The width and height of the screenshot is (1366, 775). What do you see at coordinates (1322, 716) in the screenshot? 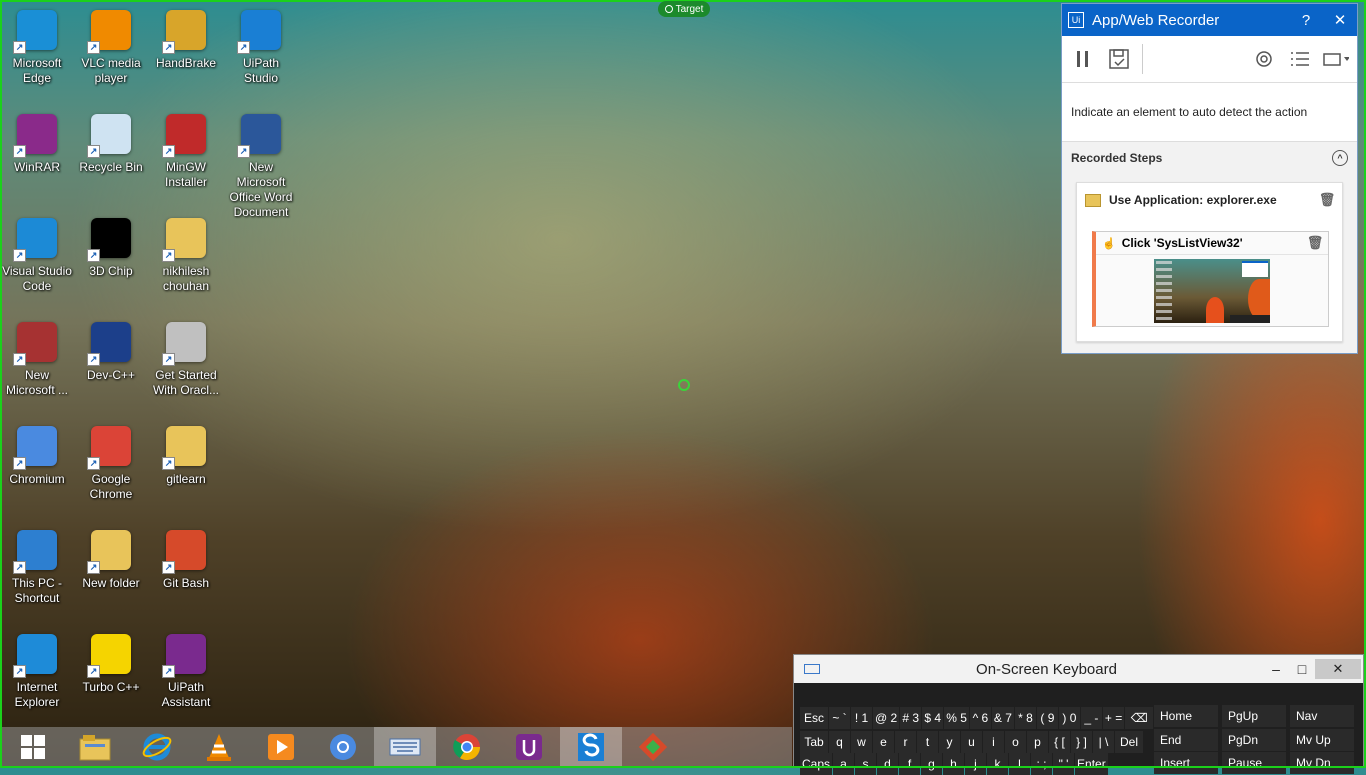
I see `nav-key: Nav` at bounding box center [1322, 716].